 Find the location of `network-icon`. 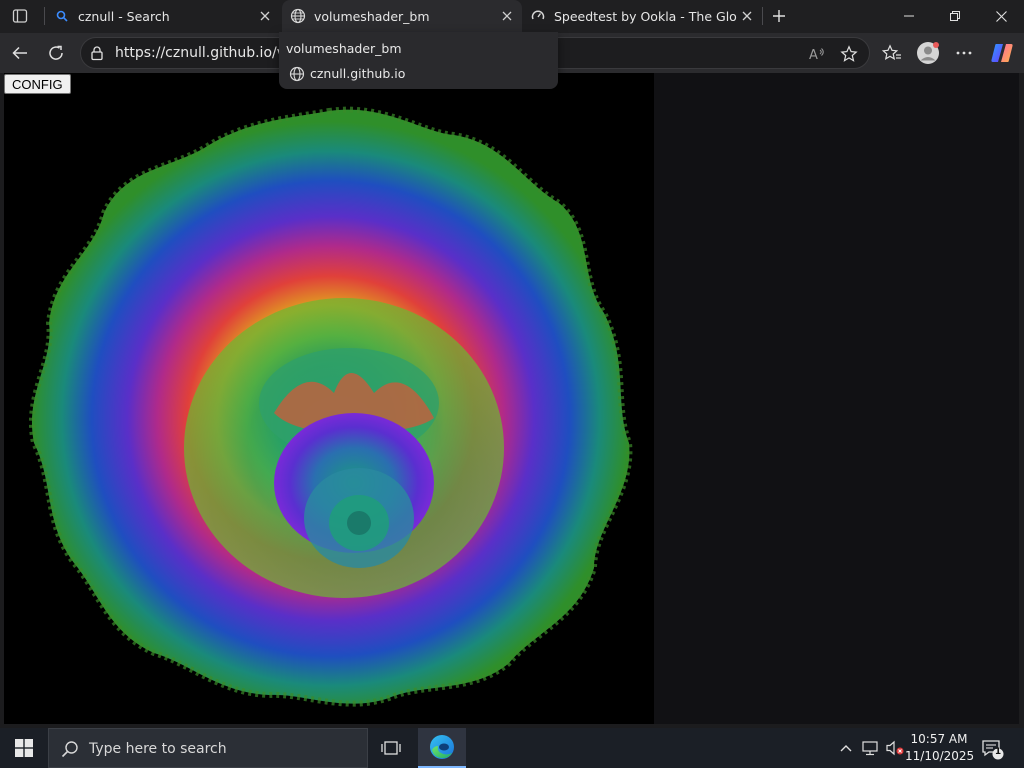

network-icon is located at coordinates (870, 748).